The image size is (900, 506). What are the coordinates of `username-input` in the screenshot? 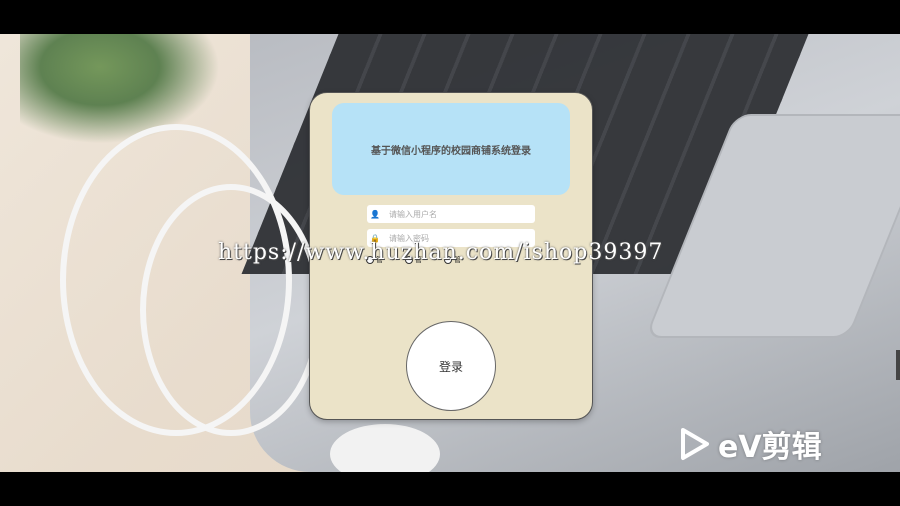 It's located at (452, 214).